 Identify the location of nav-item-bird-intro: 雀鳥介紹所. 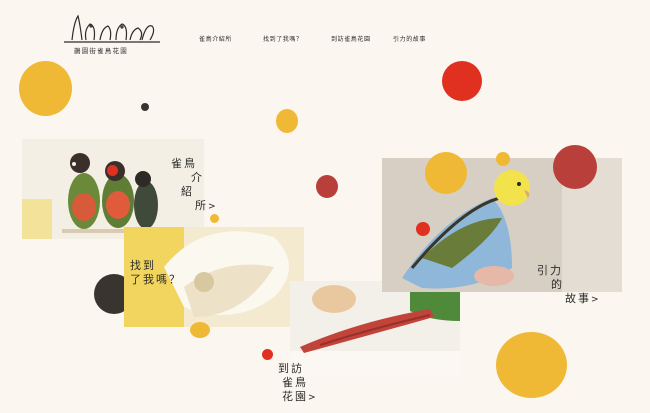
(215, 38).